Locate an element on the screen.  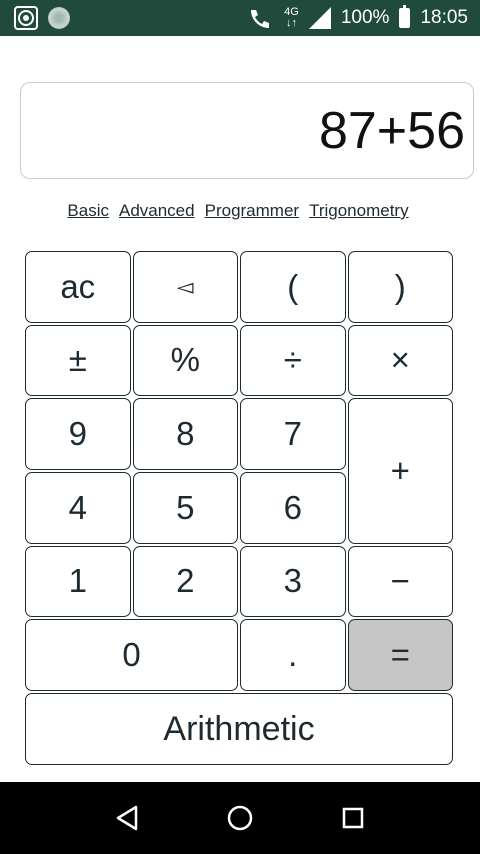
back-icon is located at coordinates (127, 818).